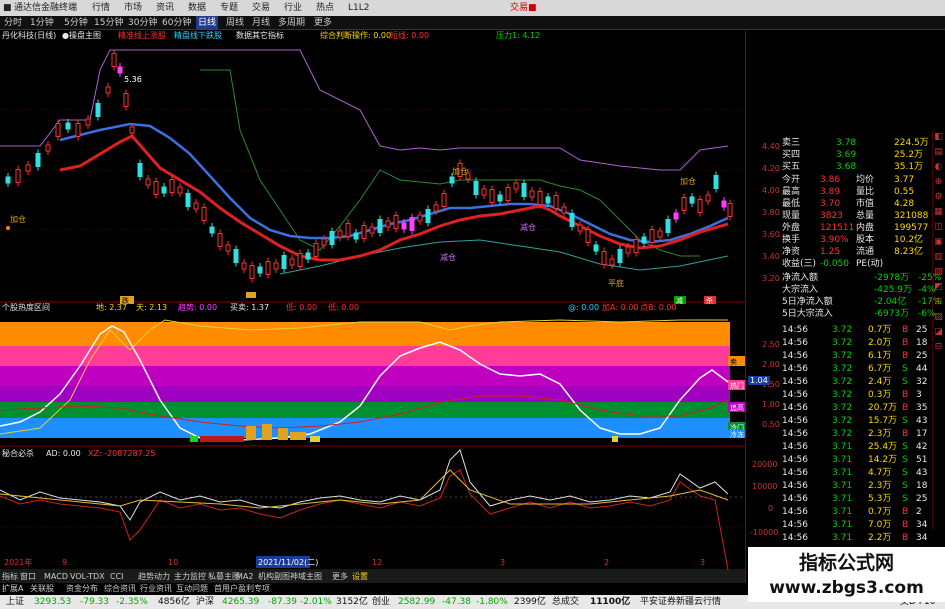  I want to click on sub-indicator-name: 个股热度区间, so click(26, 308).